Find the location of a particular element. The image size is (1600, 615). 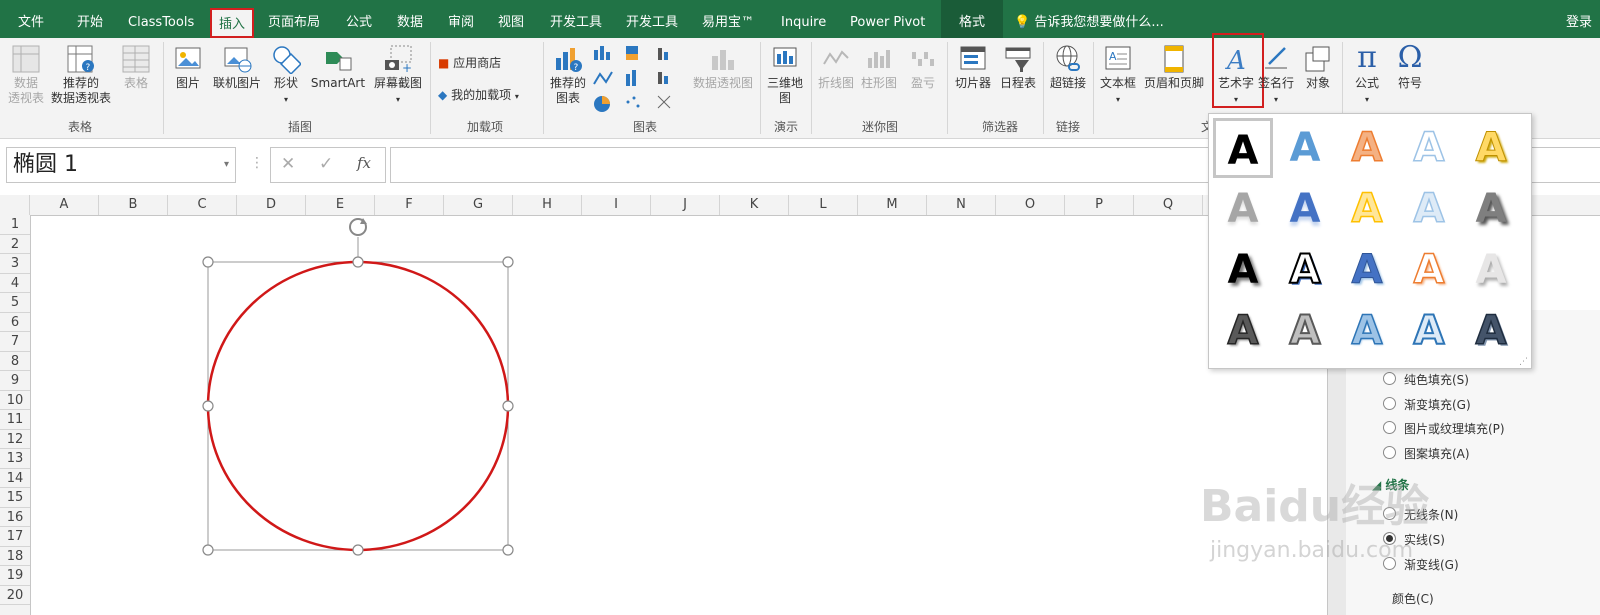

column-header: N is located at coordinates (961, 205).